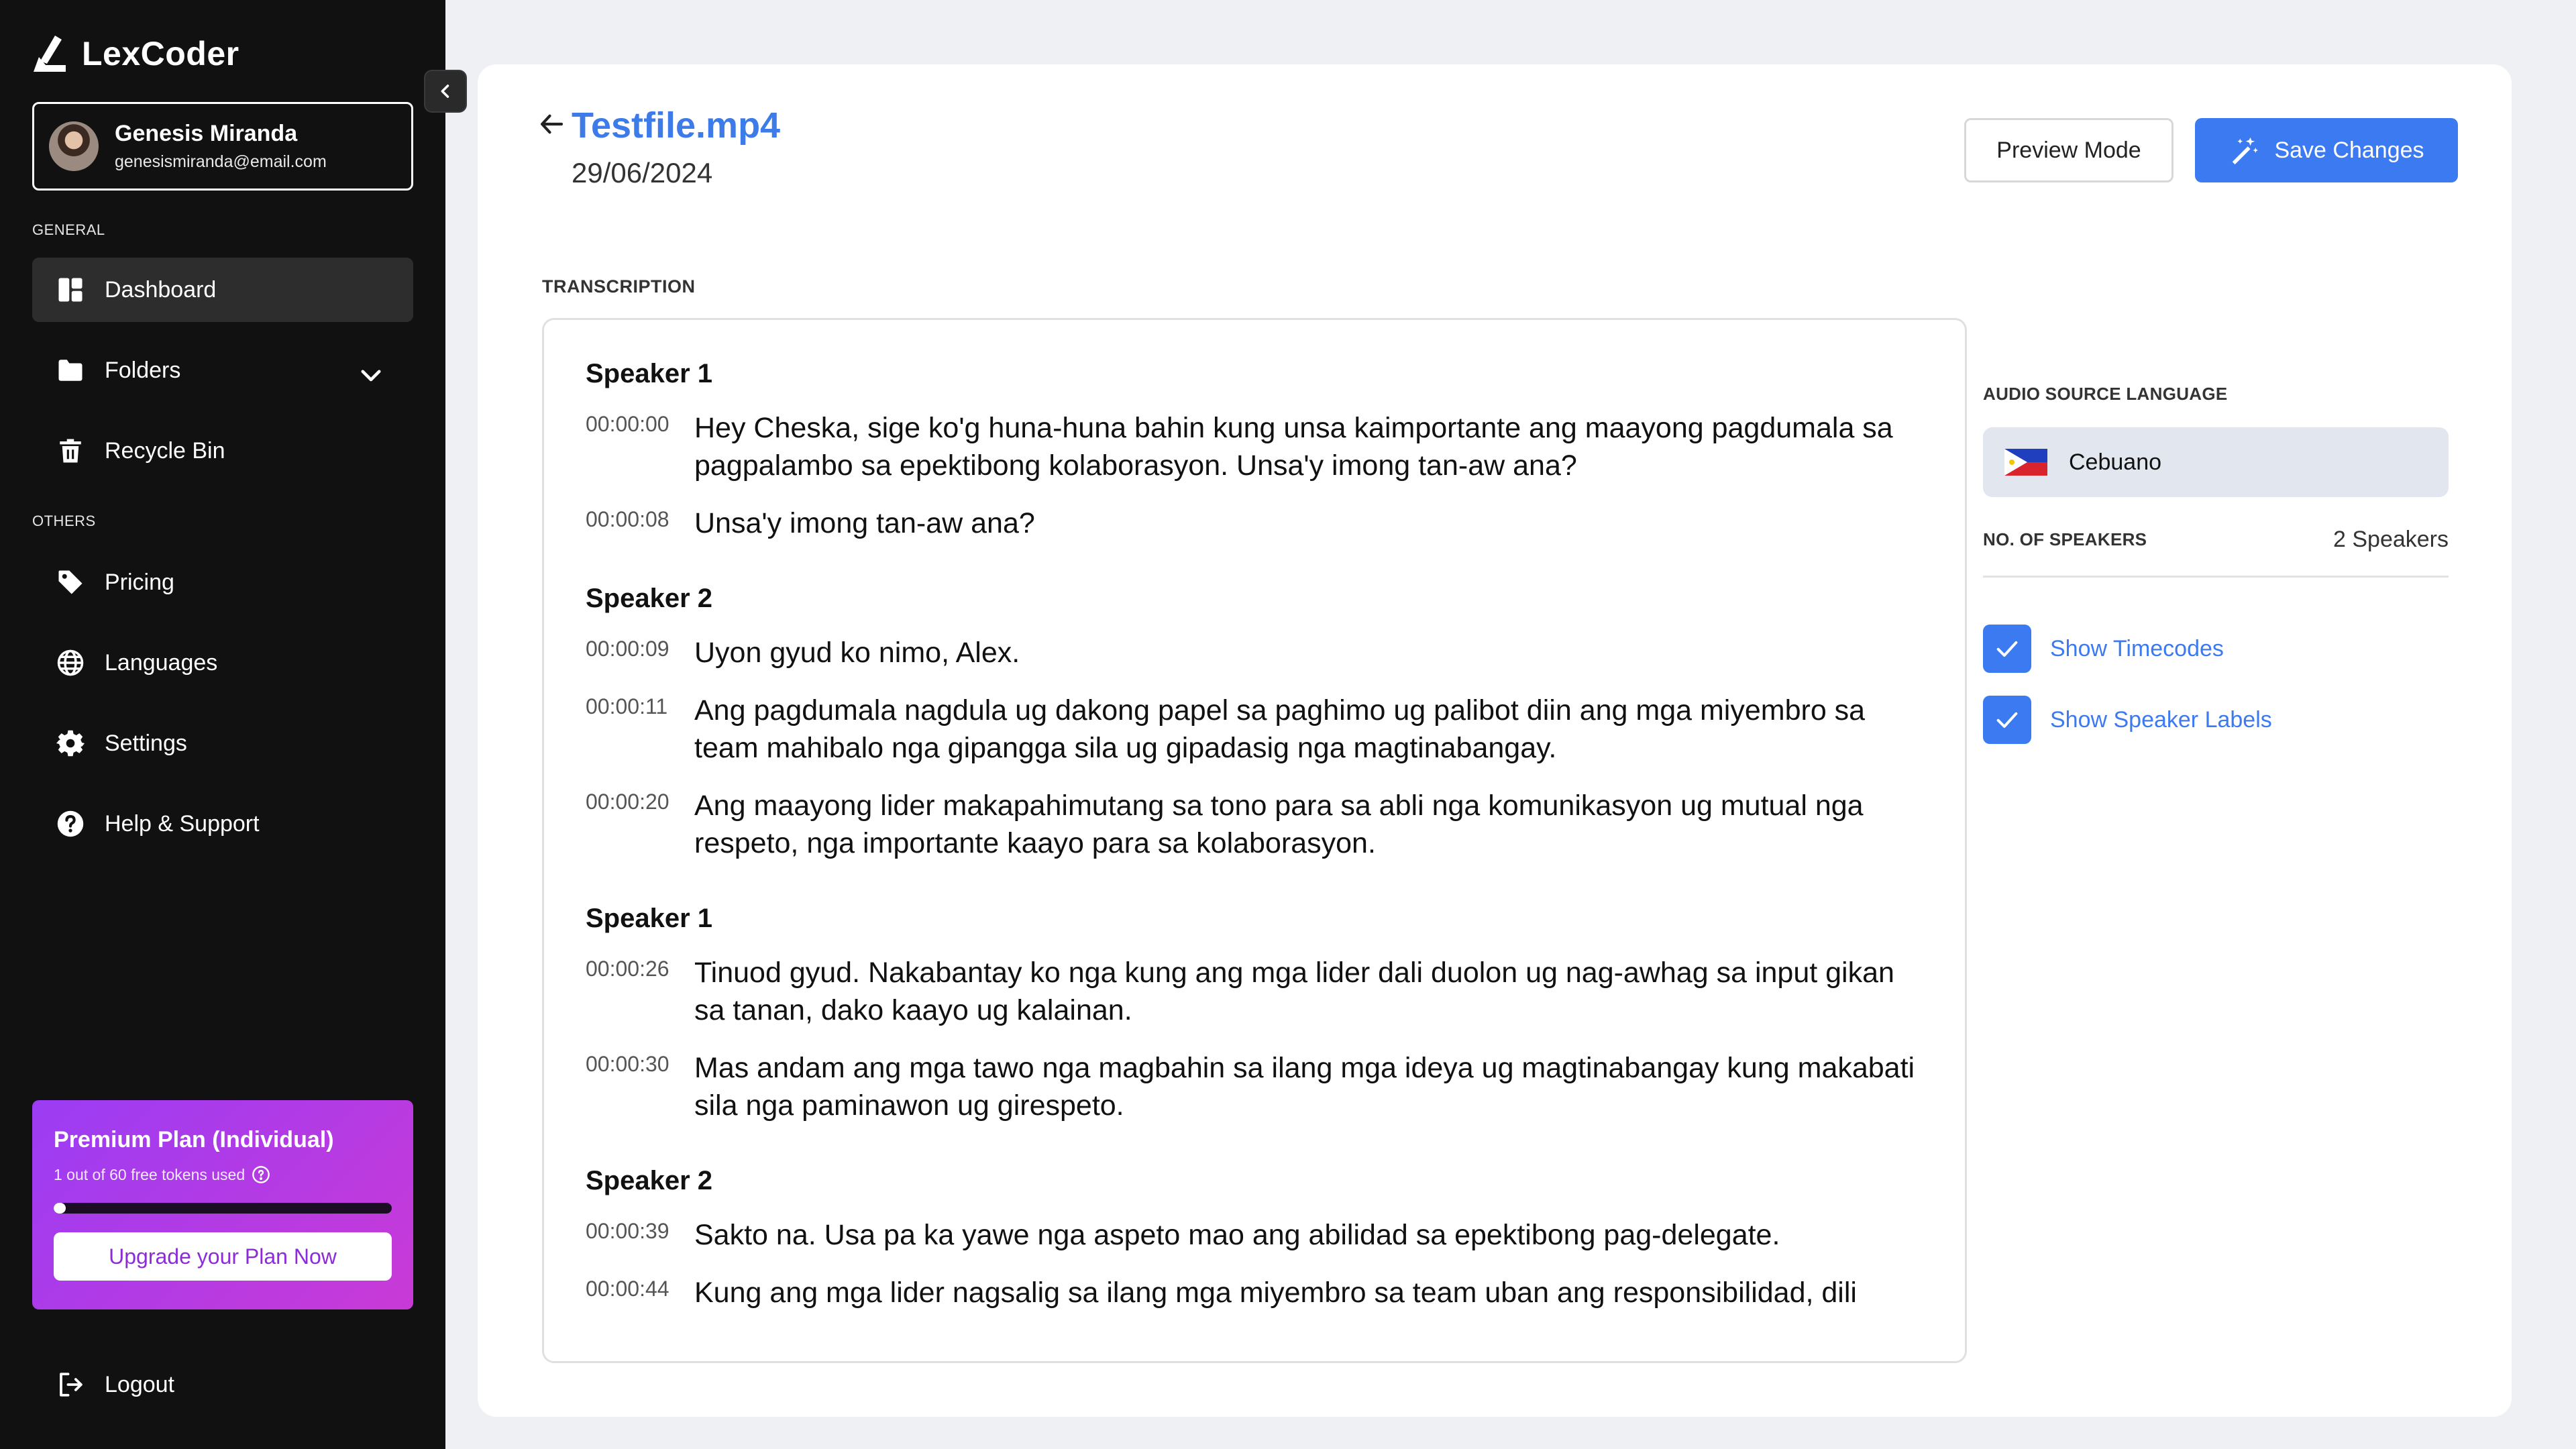  I want to click on help-icon, so click(70, 823).